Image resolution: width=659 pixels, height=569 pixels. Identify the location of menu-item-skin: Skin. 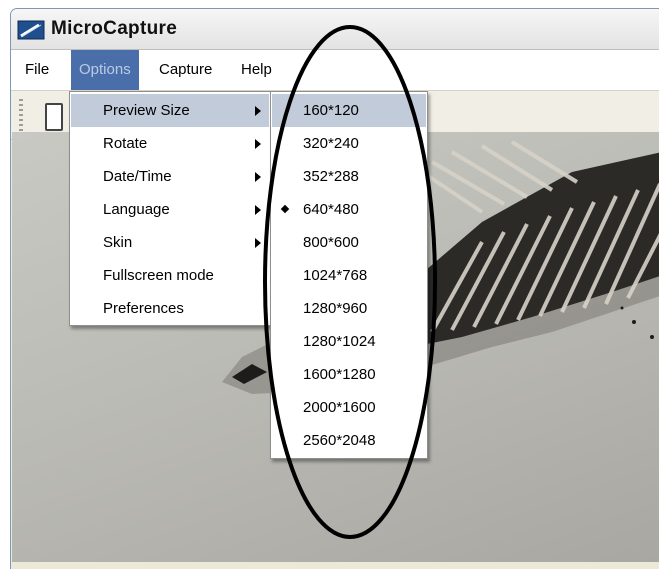
(170, 242).